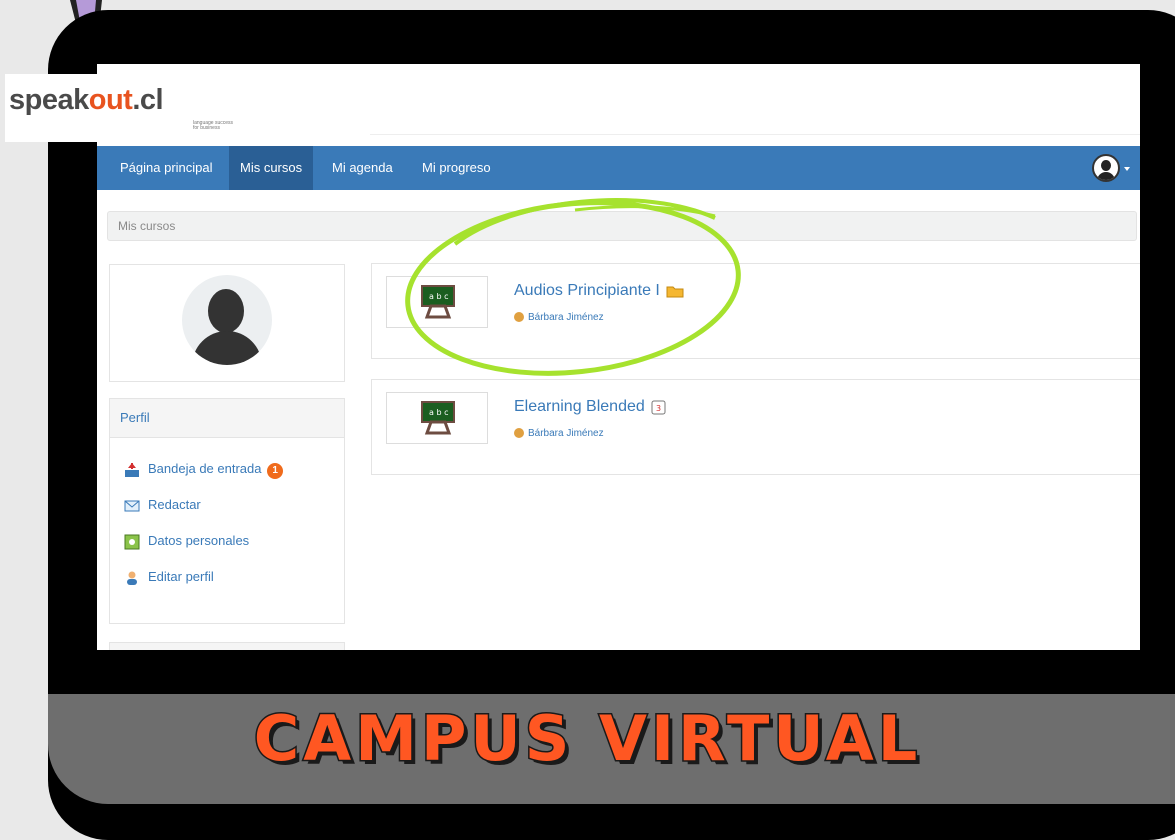 The image size is (1175, 840). I want to click on course-thumbnail: a b c, so click(437, 418).